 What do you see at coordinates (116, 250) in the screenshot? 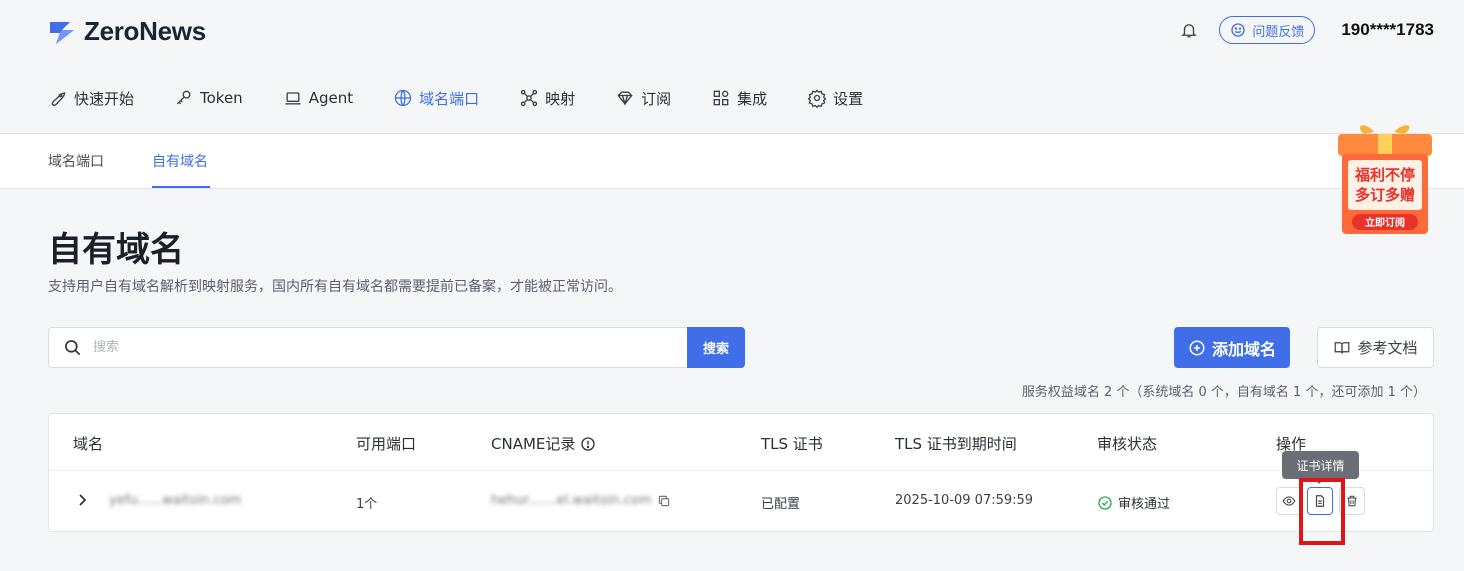
I see `page-title: 自有域名` at bounding box center [116, 250].